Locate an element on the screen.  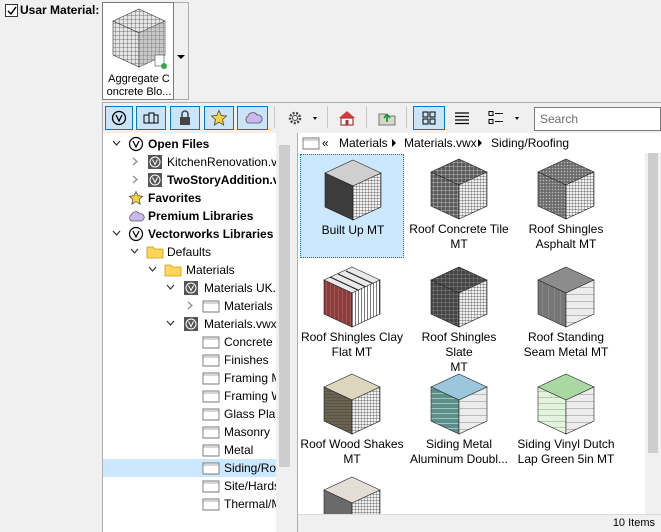
lock-filter-button is located at coordinates (185, 118).